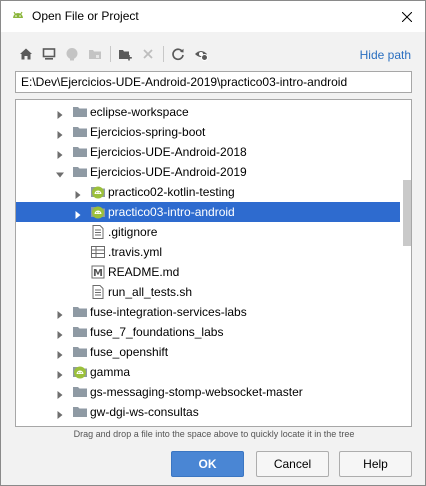 Image resolution: width=426 pixels, height=486 pixels. I want to click on collapse-arrow-icon, so click(60, 173).